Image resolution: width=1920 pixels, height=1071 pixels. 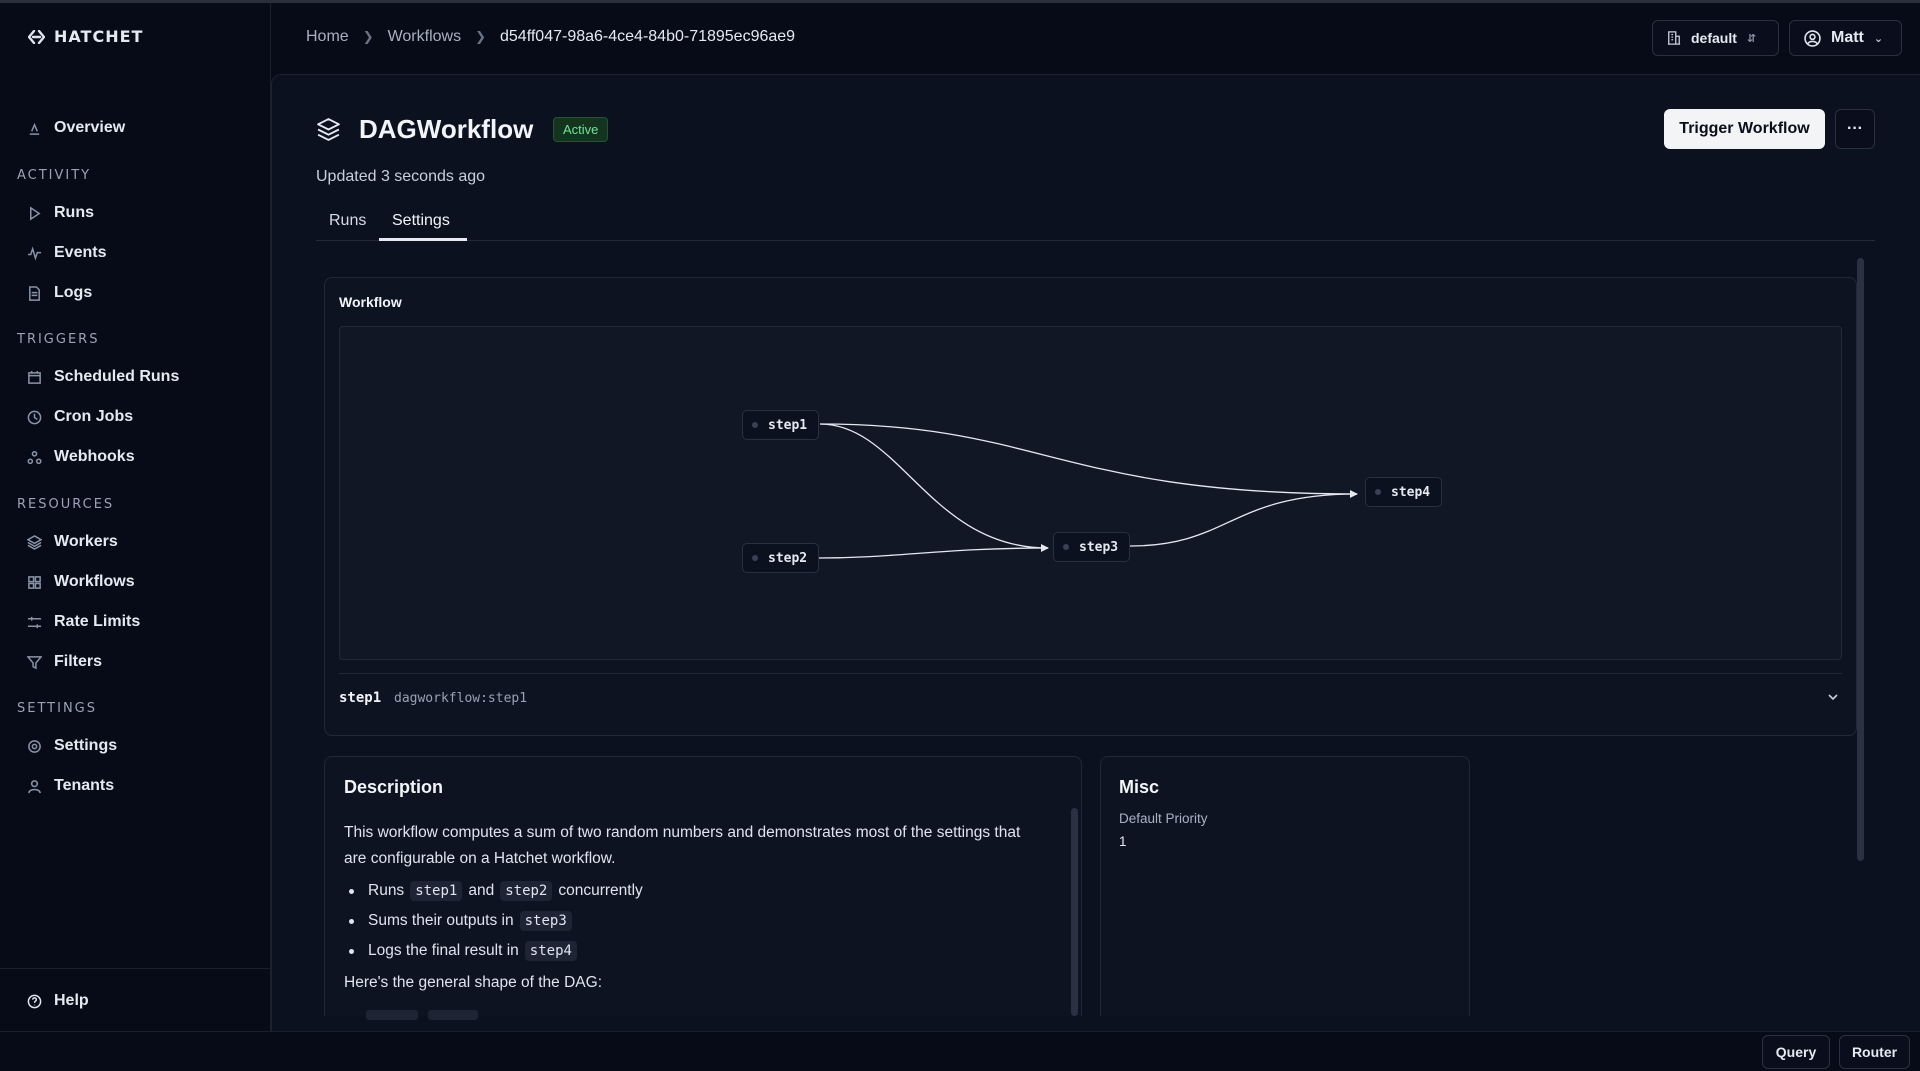 I want to click on tab-bar: Runs Settings, so click(x=1095, y=224).